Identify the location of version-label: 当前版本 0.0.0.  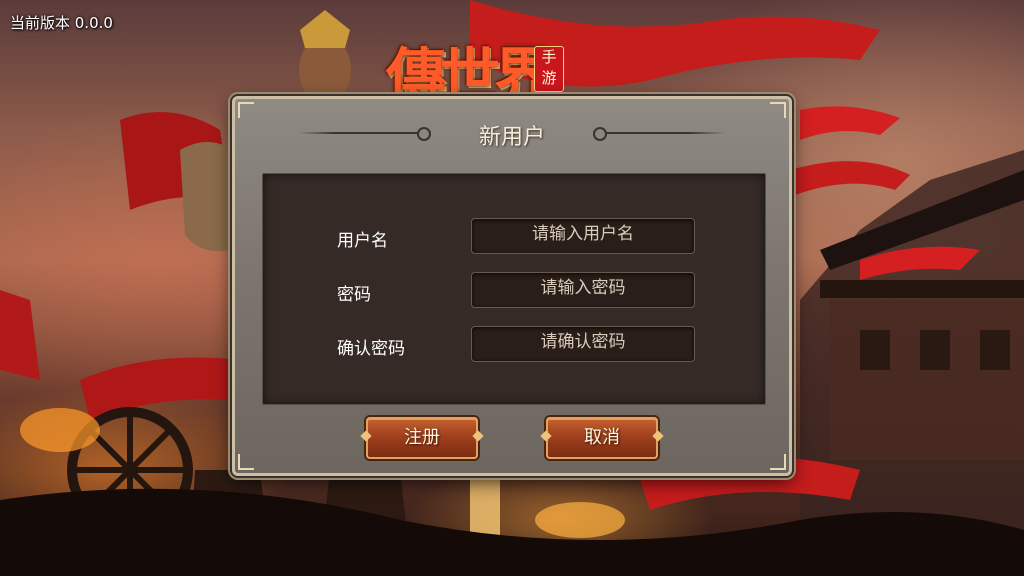
(61, 23).